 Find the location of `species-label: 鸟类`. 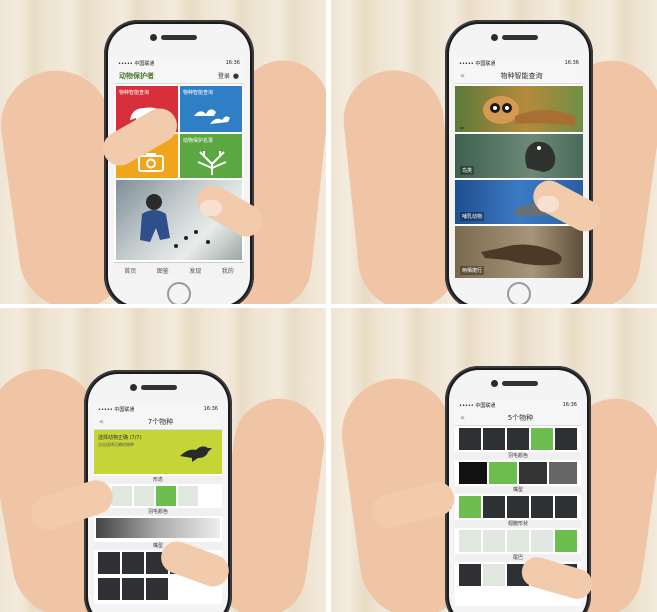

species-label: 鸟类 is located at coordinates (467, 170).